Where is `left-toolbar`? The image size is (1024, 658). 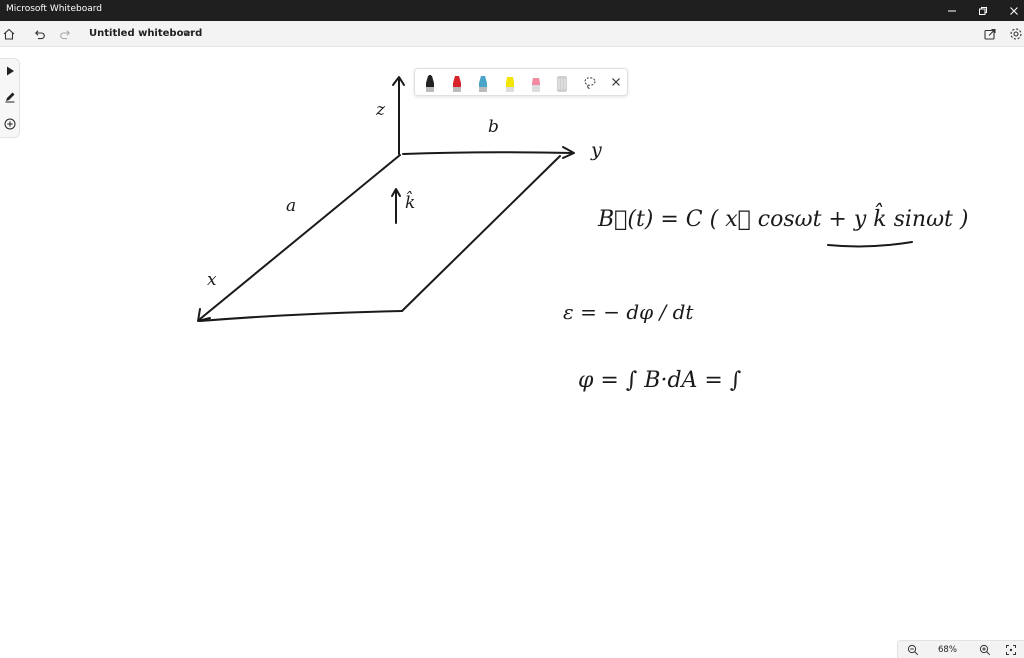 left-toolbar is located at coordinates (10, 98).